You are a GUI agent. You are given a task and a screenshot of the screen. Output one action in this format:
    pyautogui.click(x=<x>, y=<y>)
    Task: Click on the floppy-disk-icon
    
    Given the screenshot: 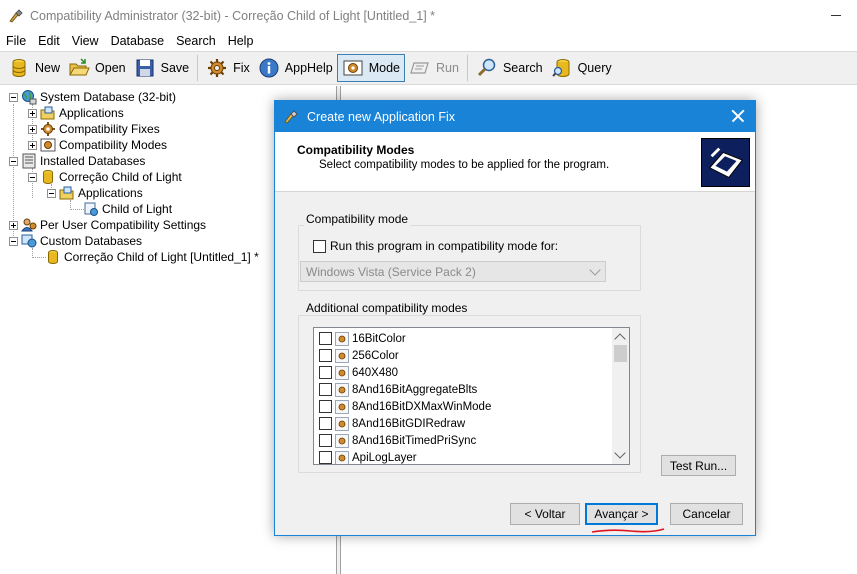 What is the action you would take?
    pyautogui.click(x=145, y=68)
    